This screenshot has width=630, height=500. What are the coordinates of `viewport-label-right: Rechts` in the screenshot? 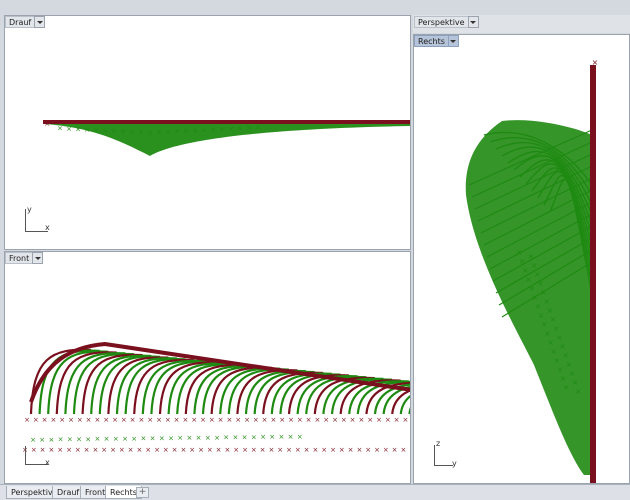 It's located at (436, 41).